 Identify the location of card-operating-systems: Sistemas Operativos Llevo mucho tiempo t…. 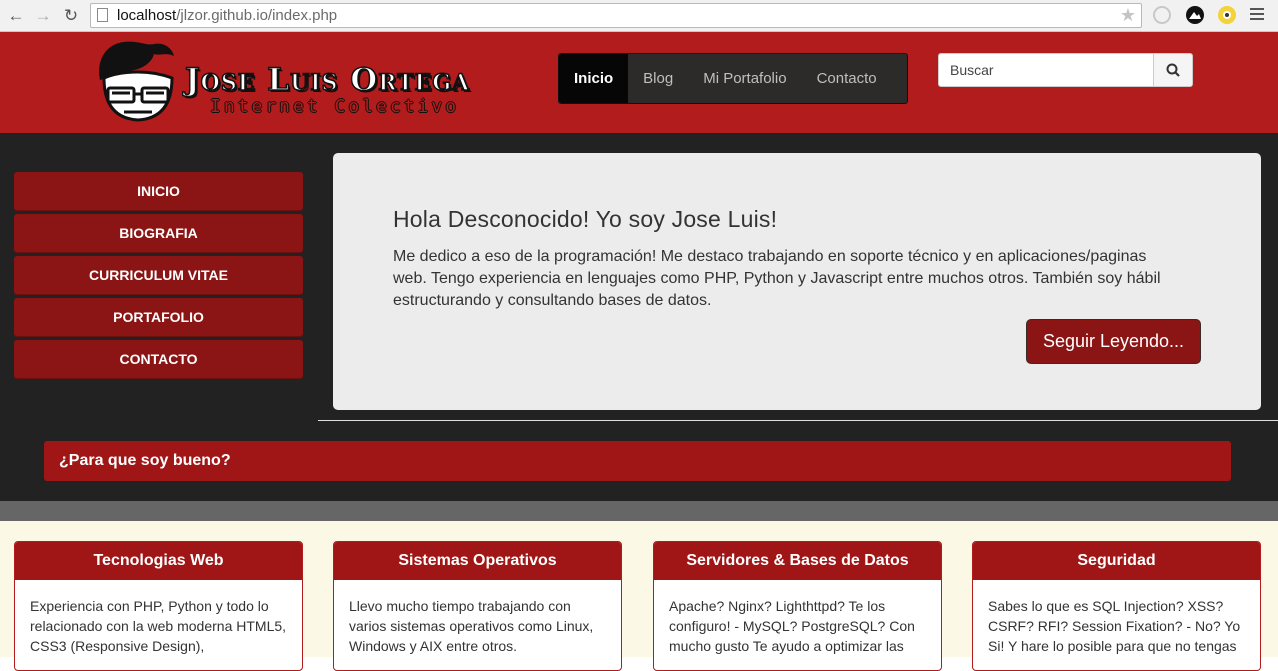
(477, 606).